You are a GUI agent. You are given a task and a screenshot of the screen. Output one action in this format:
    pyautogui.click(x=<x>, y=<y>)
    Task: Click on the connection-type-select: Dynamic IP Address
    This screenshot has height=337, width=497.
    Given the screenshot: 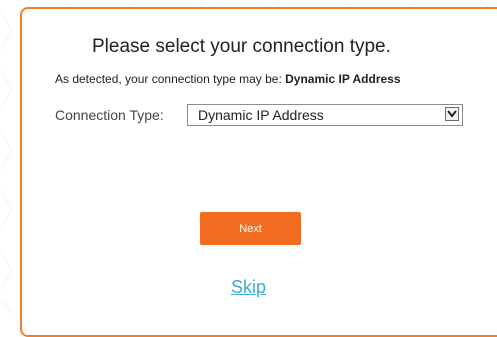 What is the action you would take?
    pyautogui.click(x=325, y=115)
    